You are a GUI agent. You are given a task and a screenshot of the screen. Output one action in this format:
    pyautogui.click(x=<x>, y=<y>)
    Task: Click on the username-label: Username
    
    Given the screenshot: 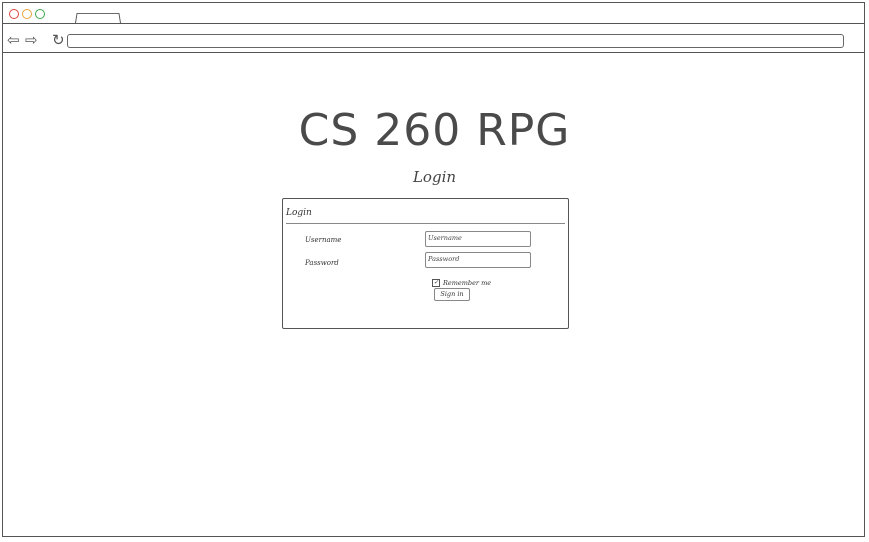 What is the action you would take?
    pyautogui.click(x=323, y=240)
    